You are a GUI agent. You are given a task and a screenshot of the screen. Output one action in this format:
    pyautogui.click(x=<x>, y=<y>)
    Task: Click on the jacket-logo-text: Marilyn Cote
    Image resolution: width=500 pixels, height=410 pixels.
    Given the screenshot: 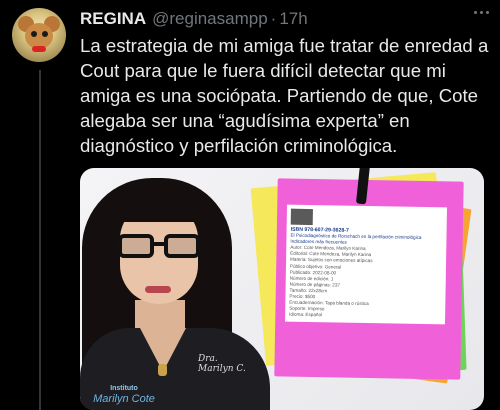 What is the action you would take?
    pyautogui.click(x=124, y=399)
    